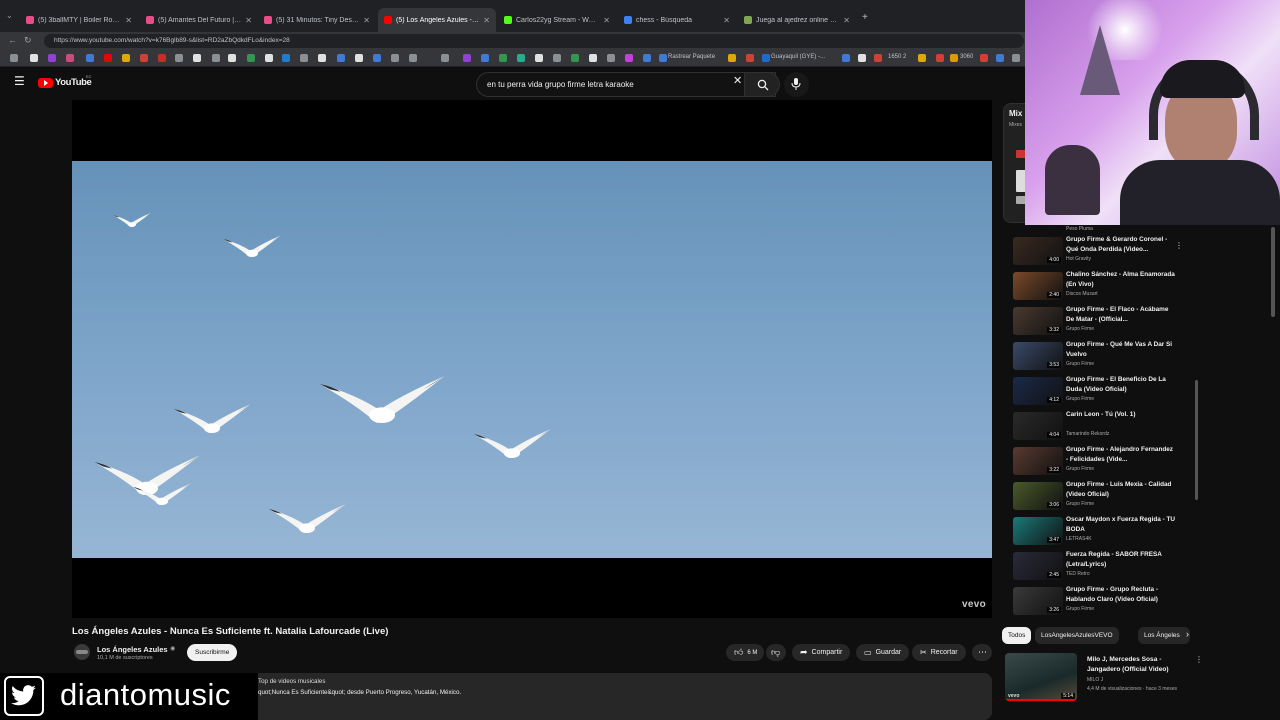  Describe the element at coordinates (1038, 461) in the screenshot. I see `playlist-thumbnail: 3:22` at that location.